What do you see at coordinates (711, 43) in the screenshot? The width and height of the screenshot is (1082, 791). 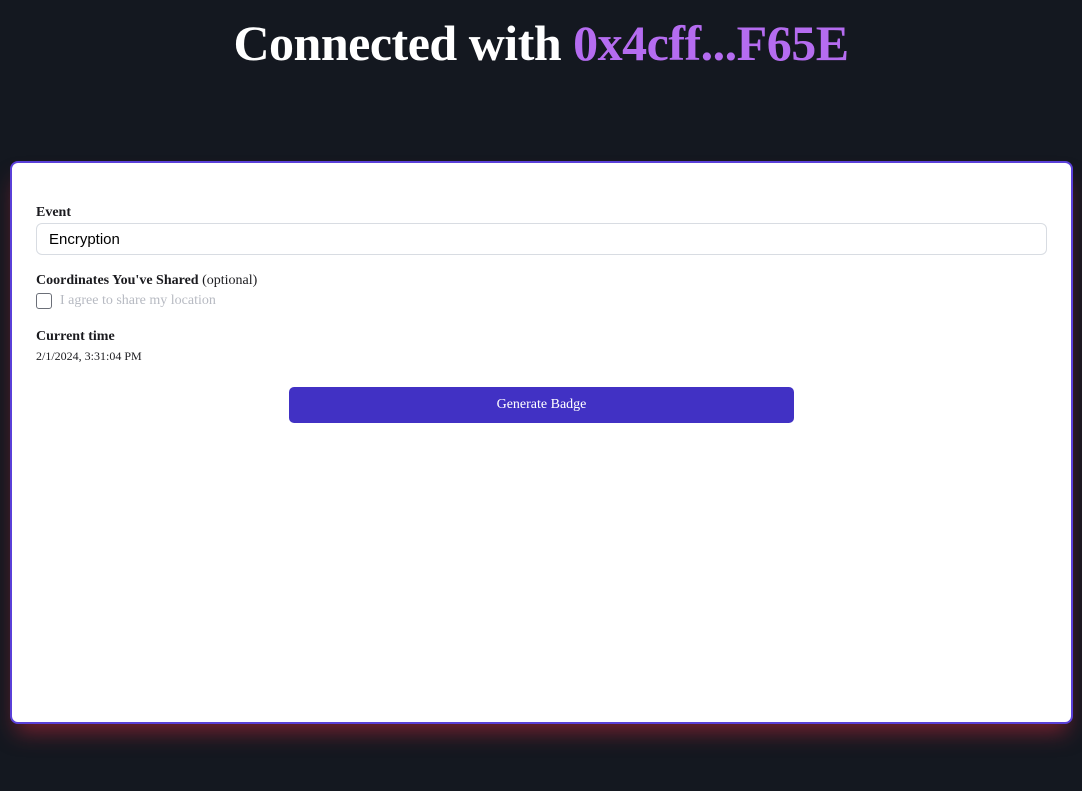 I see `wallet-address: 0x4cff...F65E` at bounding box center [711, 43].